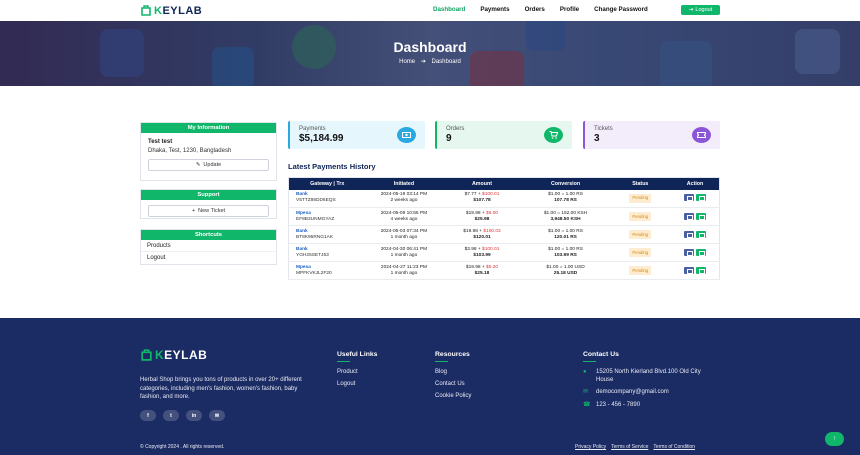 Image resolution: width=860 pixels, height=455 pixels. Describe the element at coordinates (171, 10) in the screenshot. I see `brand-logo: KEYLAB` at that location.